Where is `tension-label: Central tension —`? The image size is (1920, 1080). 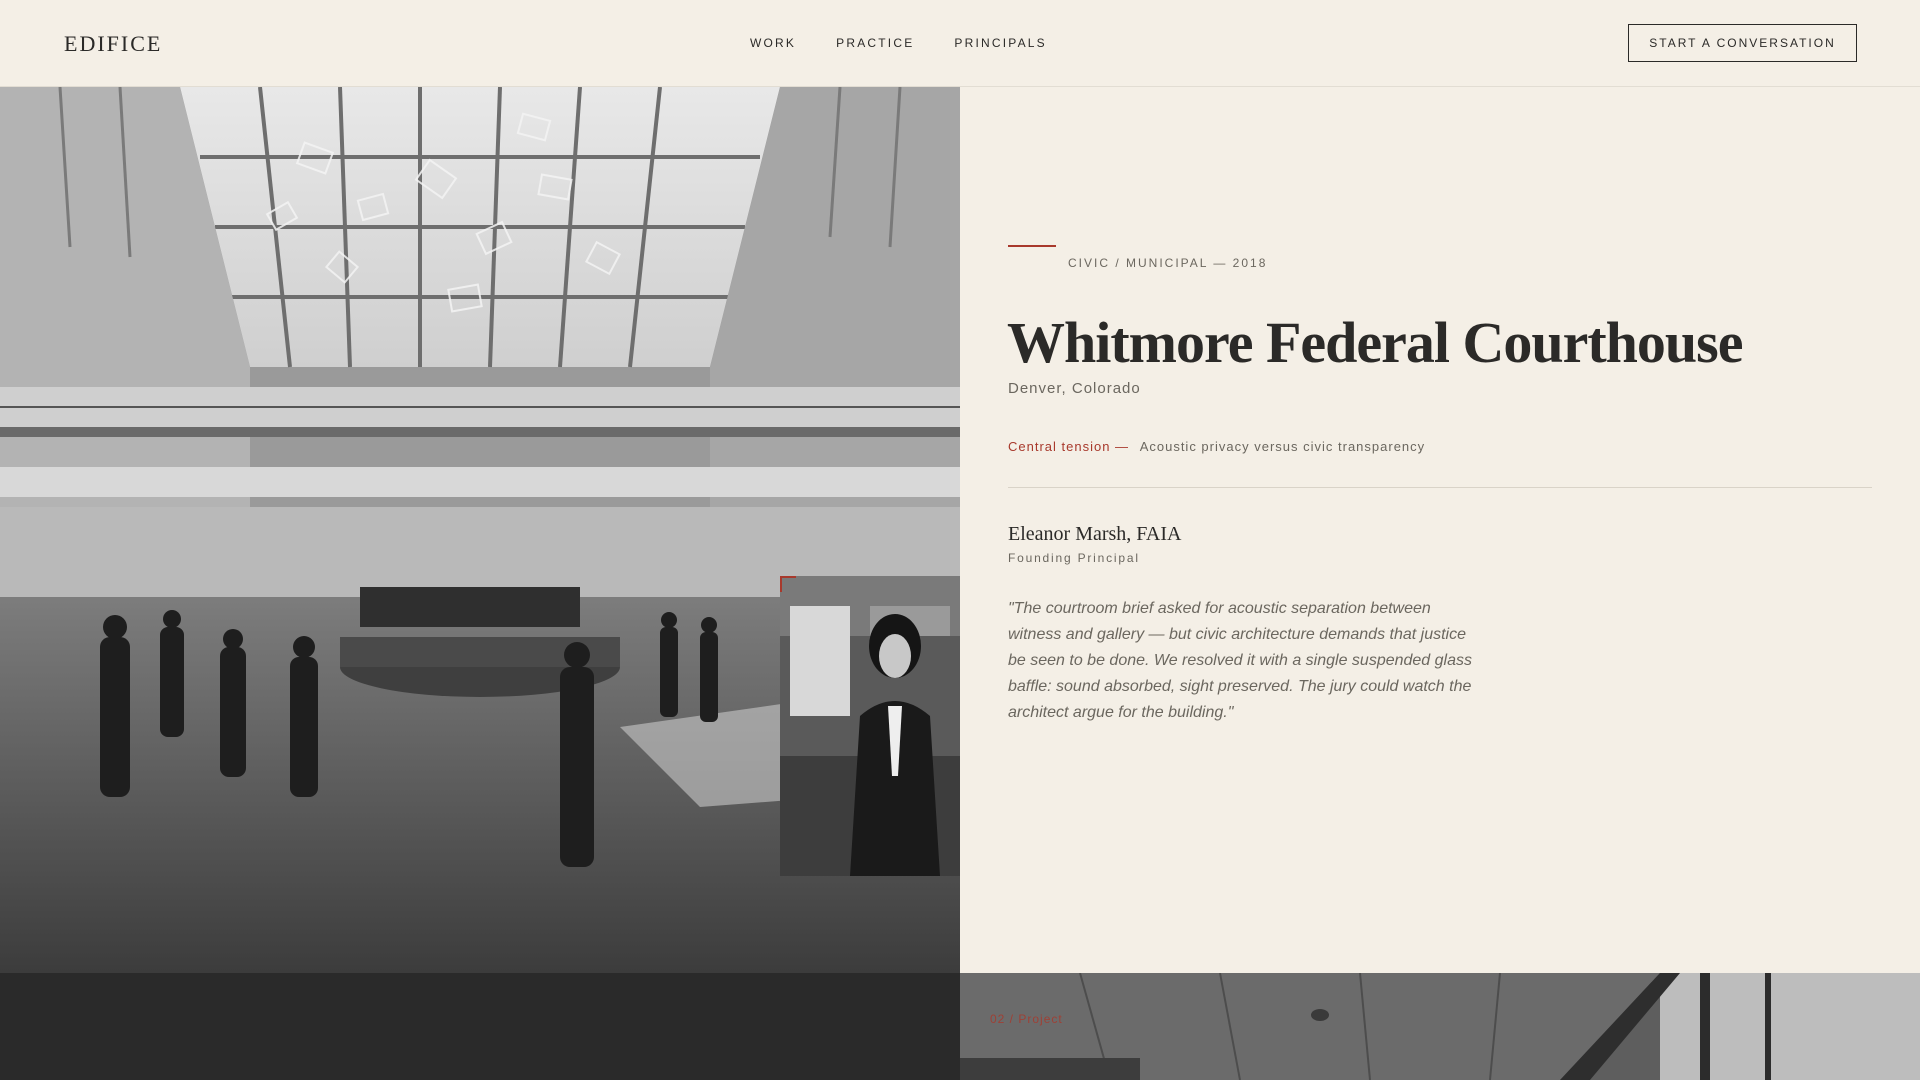 tension-label: Central tension — is located at coordinates (1069, 446).